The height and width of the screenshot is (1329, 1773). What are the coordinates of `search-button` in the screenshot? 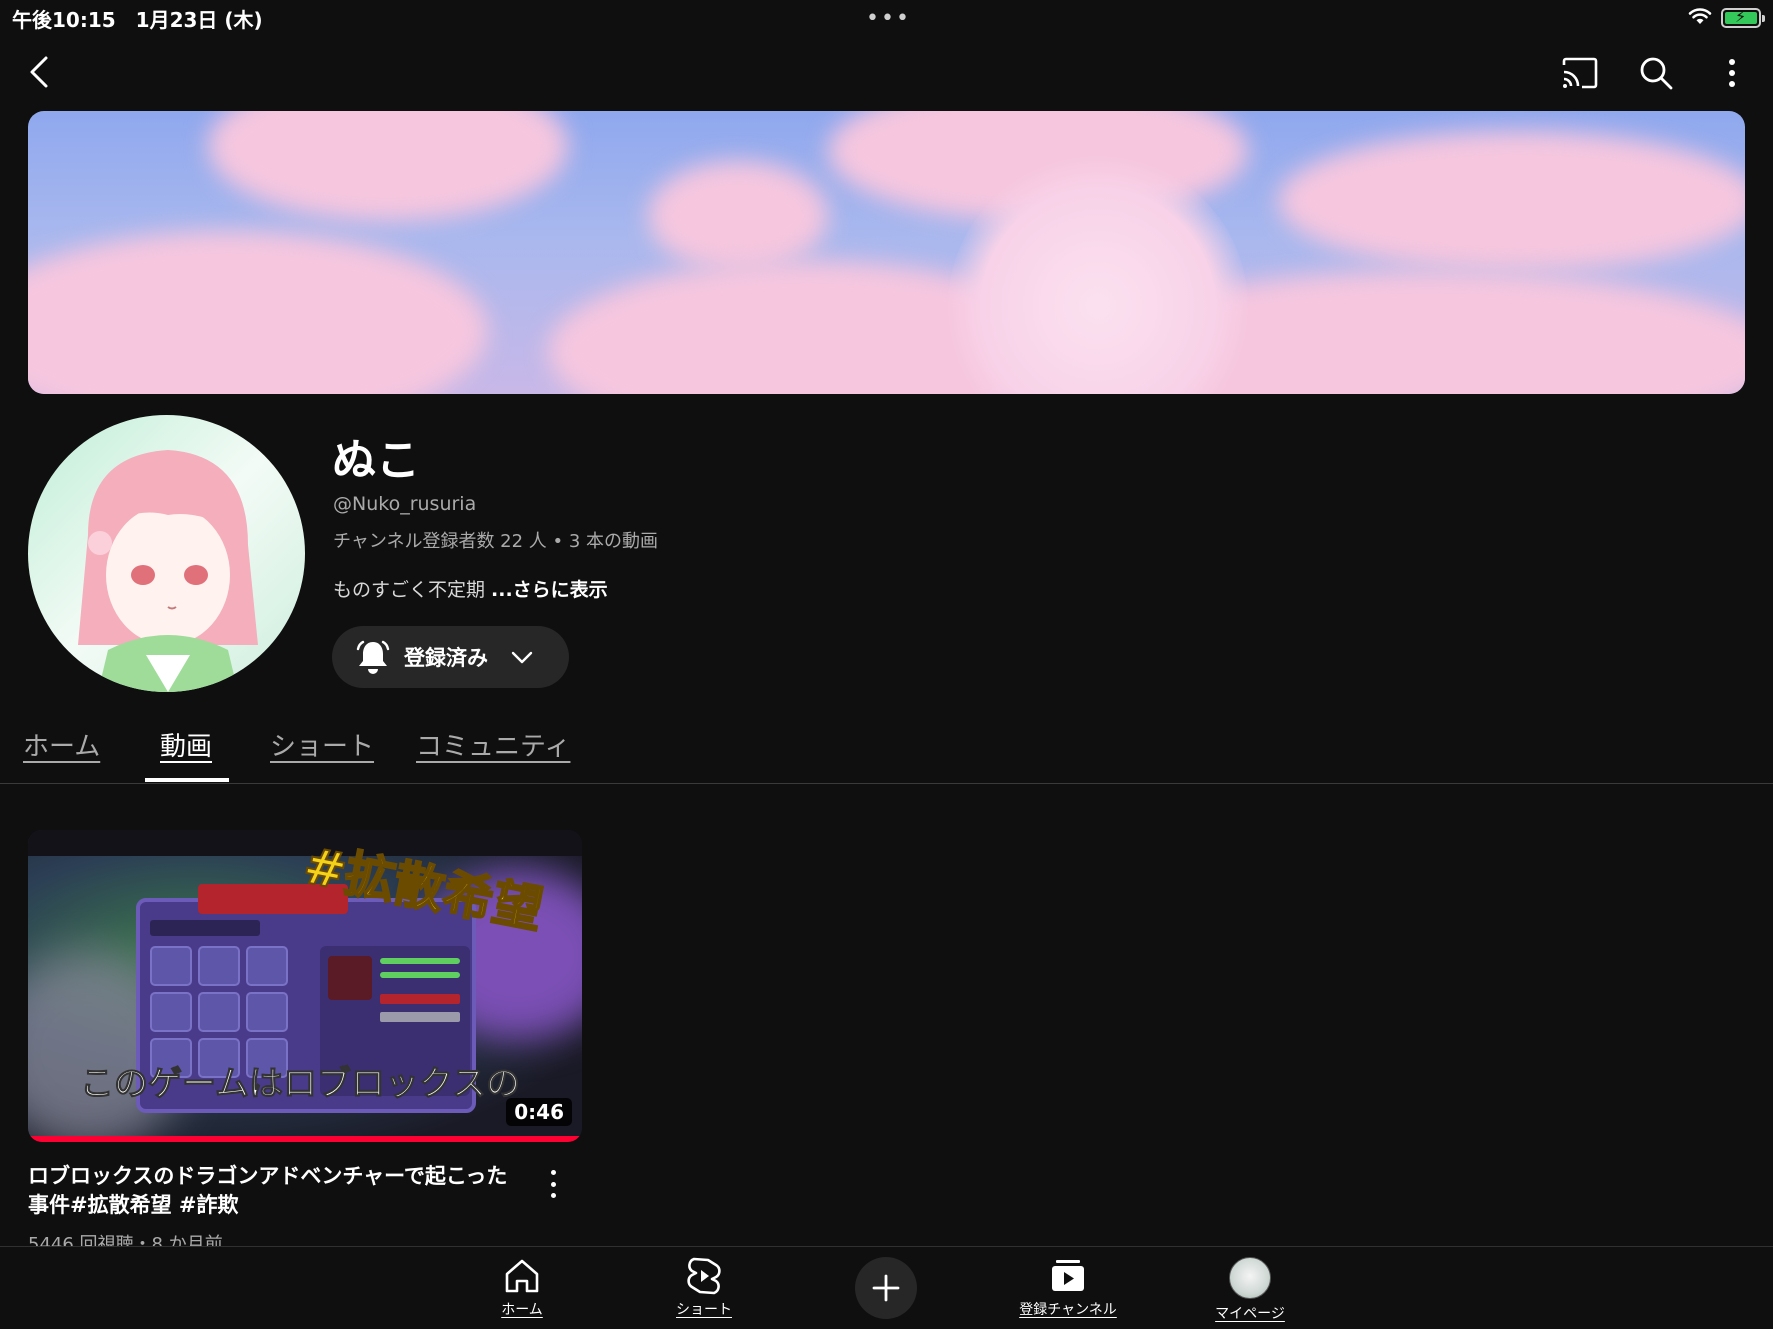 It's located at (1656, 73).